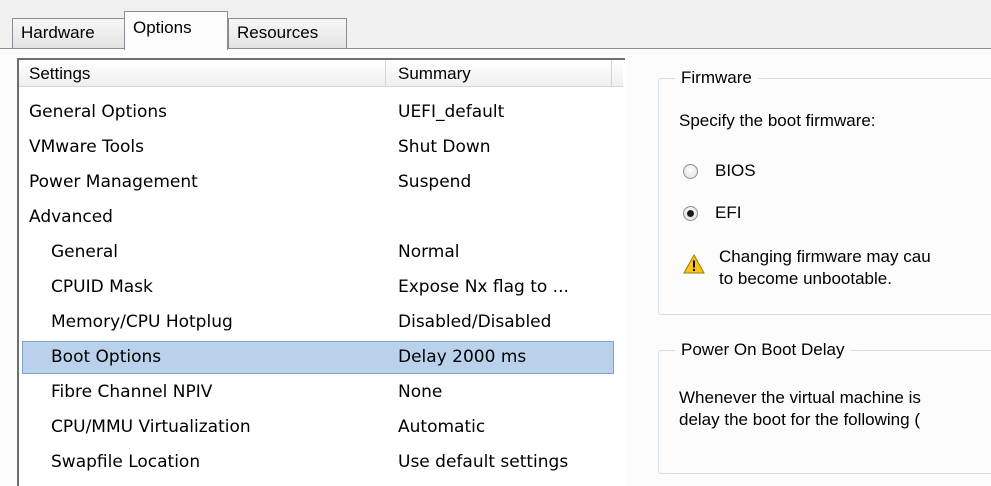  I want to click on radio-bios, so click(690, 171).